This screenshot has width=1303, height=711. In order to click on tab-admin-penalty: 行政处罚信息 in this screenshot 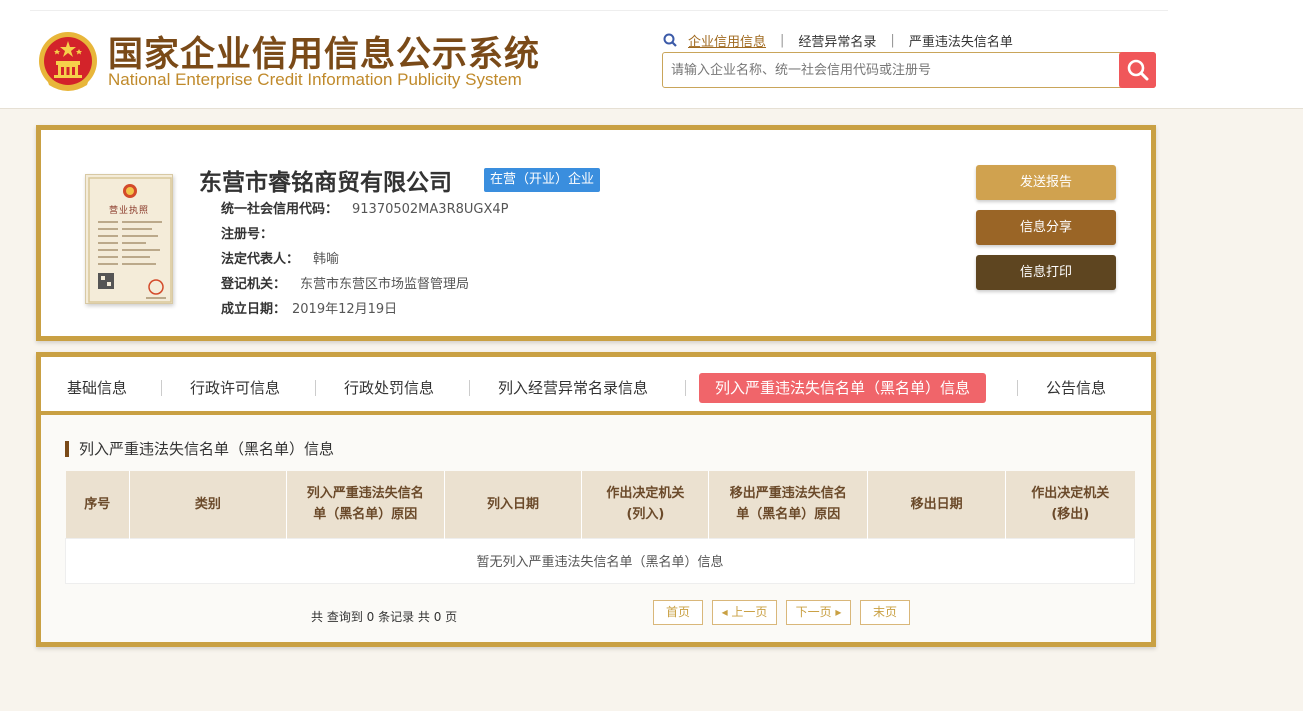, I will do `click(389, 388)`.